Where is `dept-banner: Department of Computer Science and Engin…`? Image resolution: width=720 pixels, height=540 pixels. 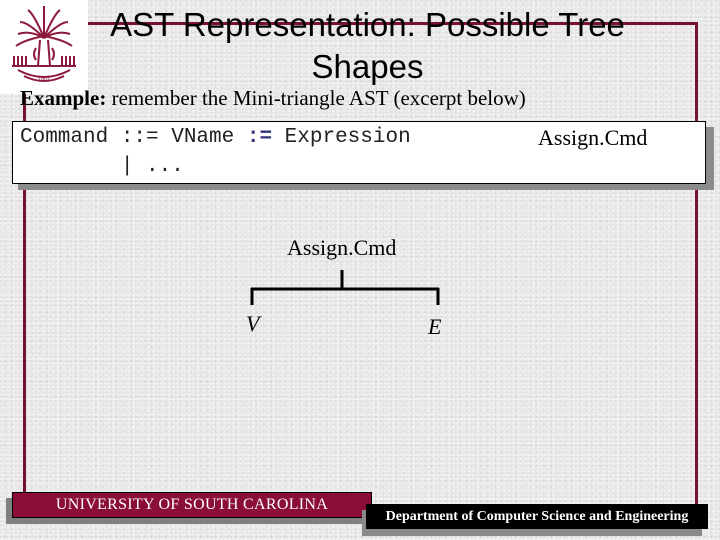 dept-banner: Department of Computer Science and Engin… is located at coordinates (537, 516).